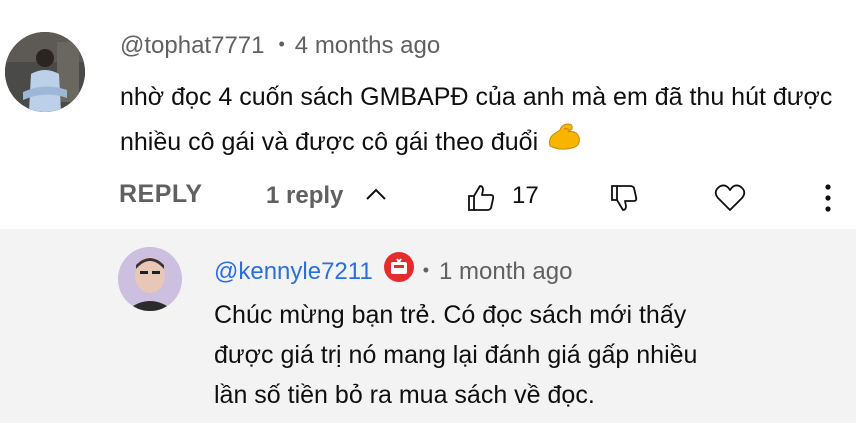  What do you see at coordinates (376, 196) in the screenshot?
I see `chevron-up-icon` at bounding box center [376, 196].